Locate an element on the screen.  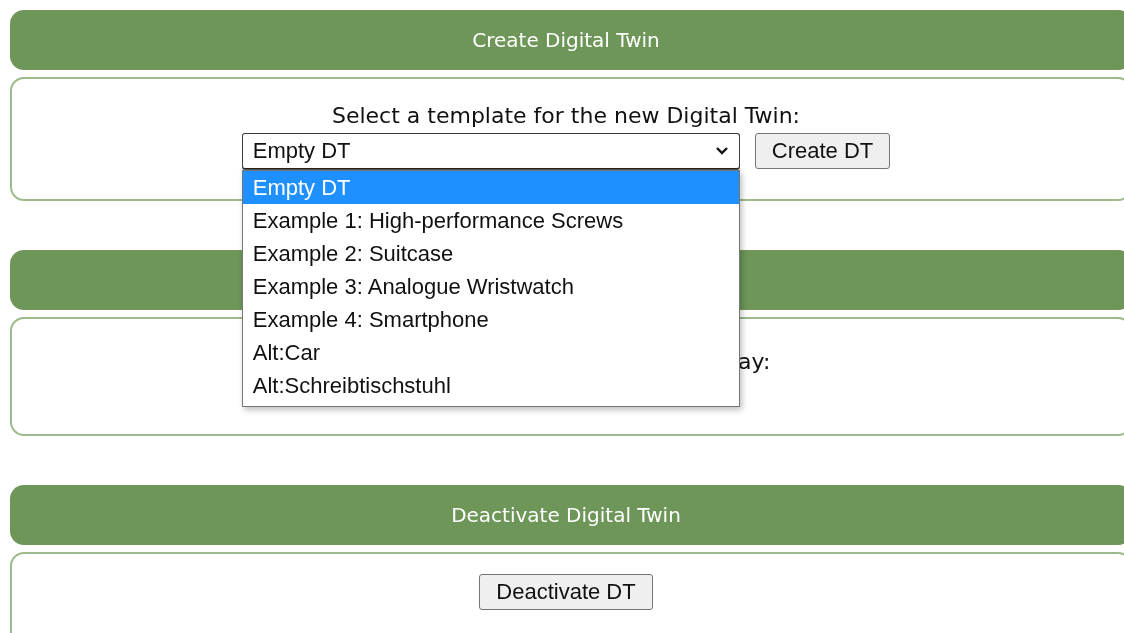
panel-text: ay: is located at coordinates (754, 361).